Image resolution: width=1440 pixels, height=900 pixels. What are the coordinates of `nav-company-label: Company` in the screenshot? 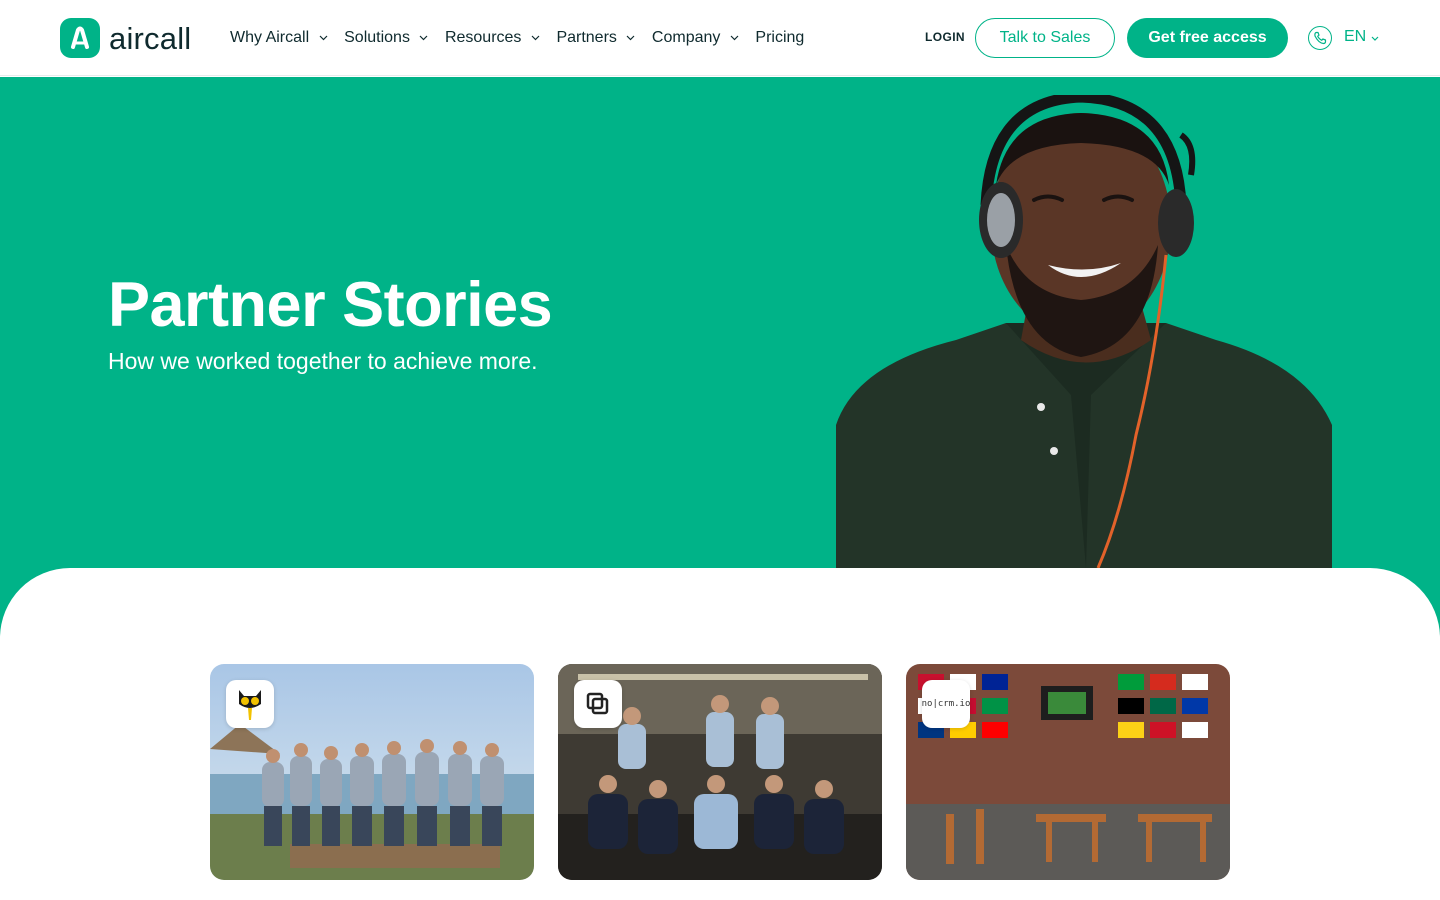 It's located at (686, 37).